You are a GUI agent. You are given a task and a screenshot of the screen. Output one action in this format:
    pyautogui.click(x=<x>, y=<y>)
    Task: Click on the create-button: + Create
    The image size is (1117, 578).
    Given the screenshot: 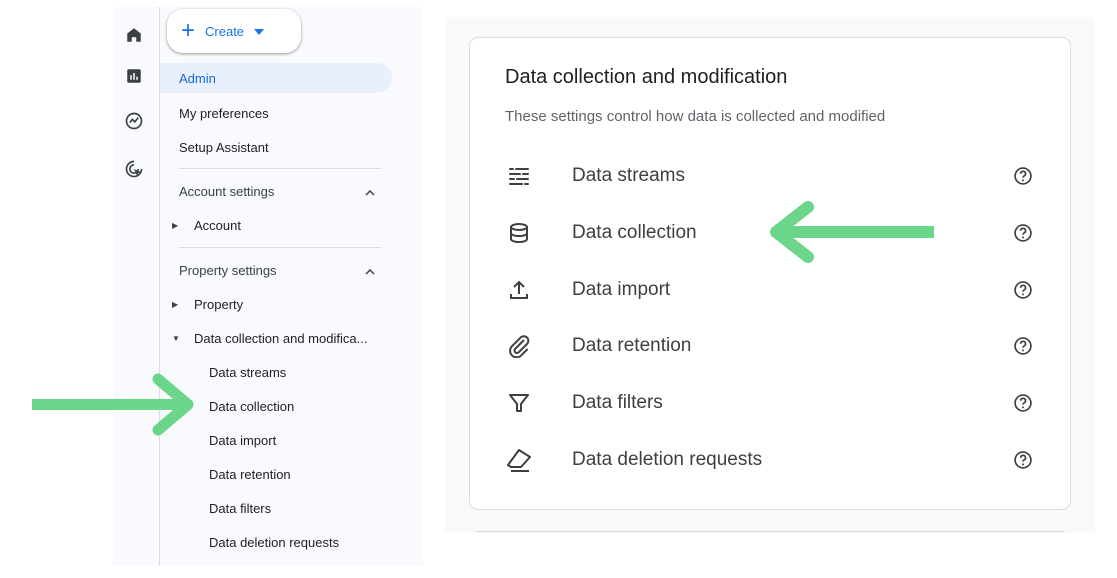 What is the action you would take?
    pyautogui.click(x=234, y=31)
    